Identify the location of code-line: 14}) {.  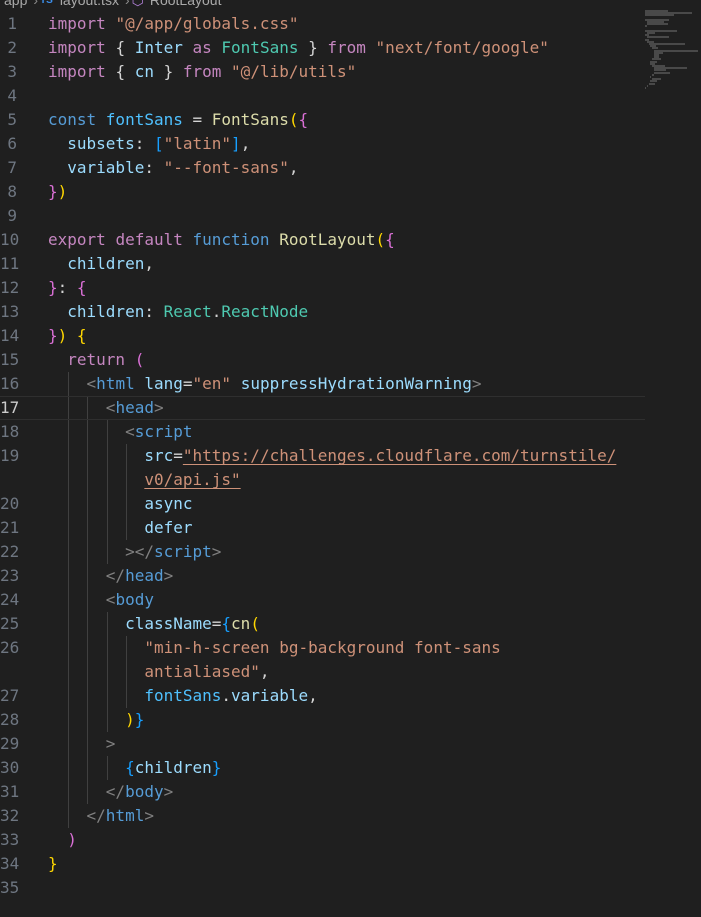
(322, 336).